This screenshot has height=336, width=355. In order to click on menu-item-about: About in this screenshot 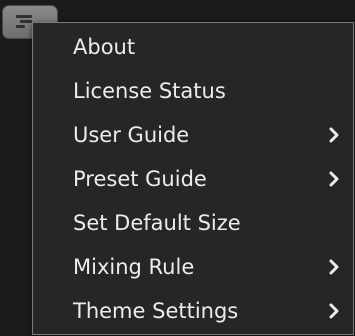, I will do `click(193, 47)`.